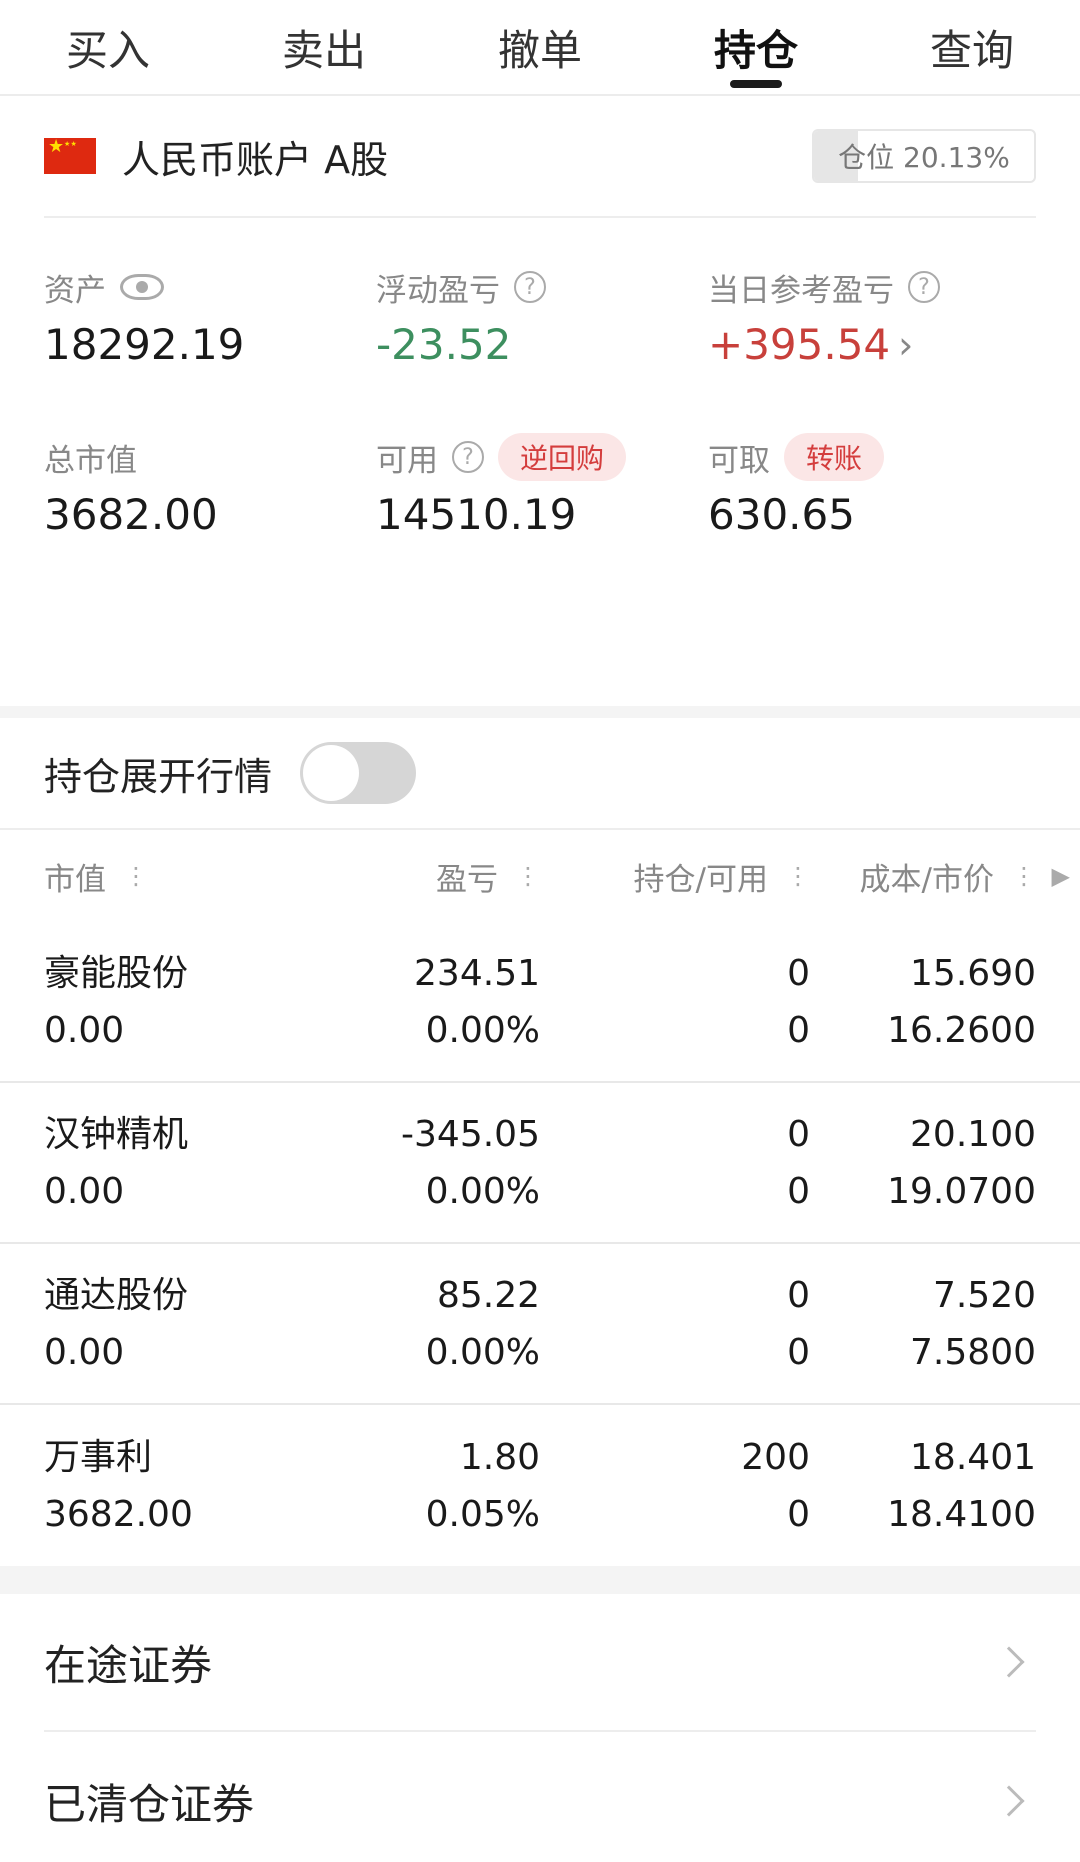 The image size is (1080, 1862). Describe the element at coordinates (324, 47) in the screenshot. I see `tab-sell: 卖出` at that location.